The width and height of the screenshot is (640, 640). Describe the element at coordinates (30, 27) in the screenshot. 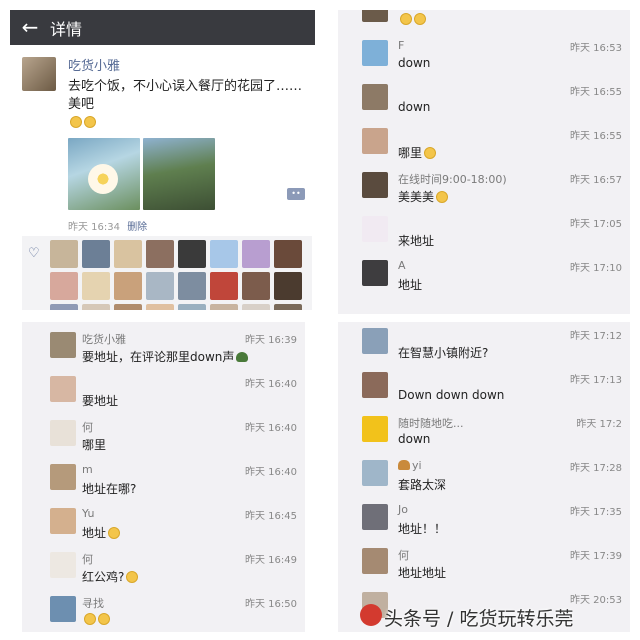

I see `back-button: ←` at that location.